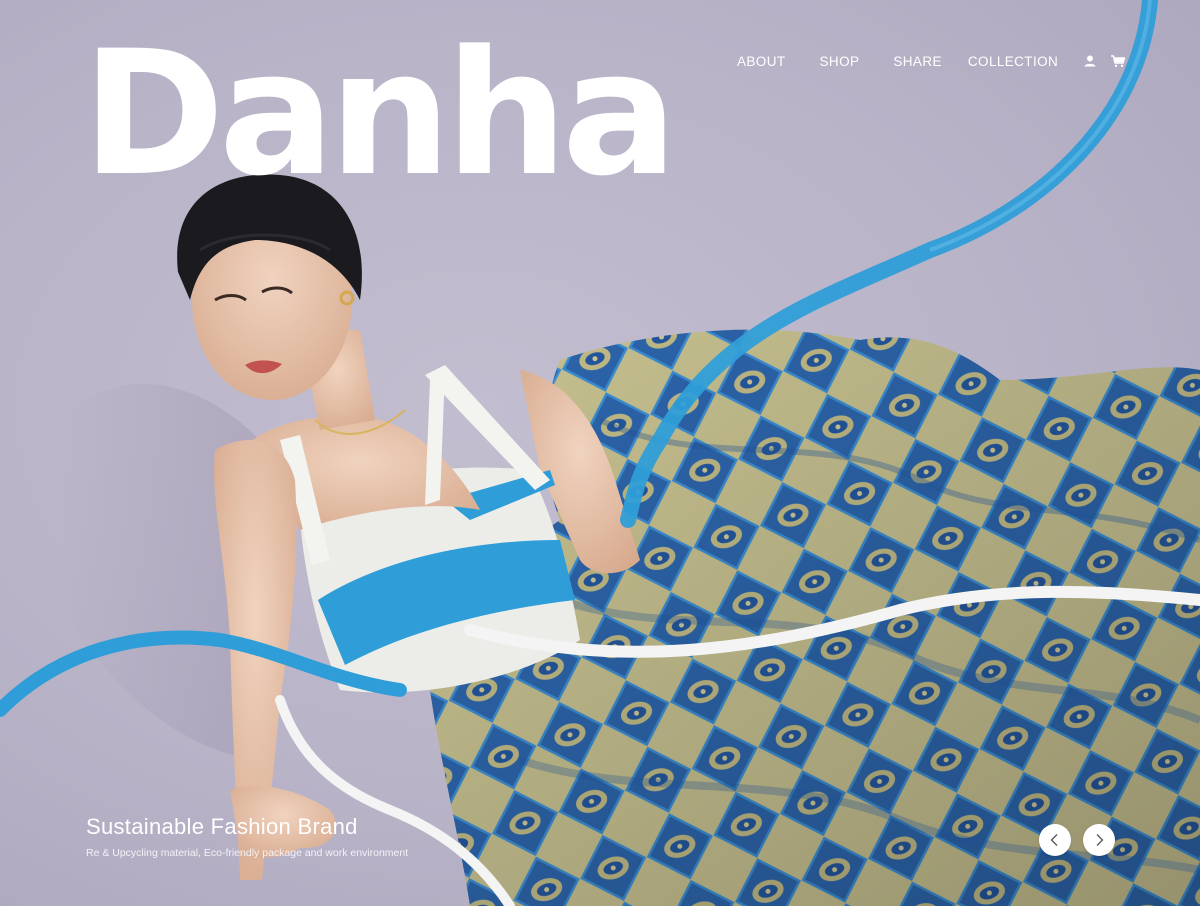  I want to click on user-icon, so click(1090, 61).